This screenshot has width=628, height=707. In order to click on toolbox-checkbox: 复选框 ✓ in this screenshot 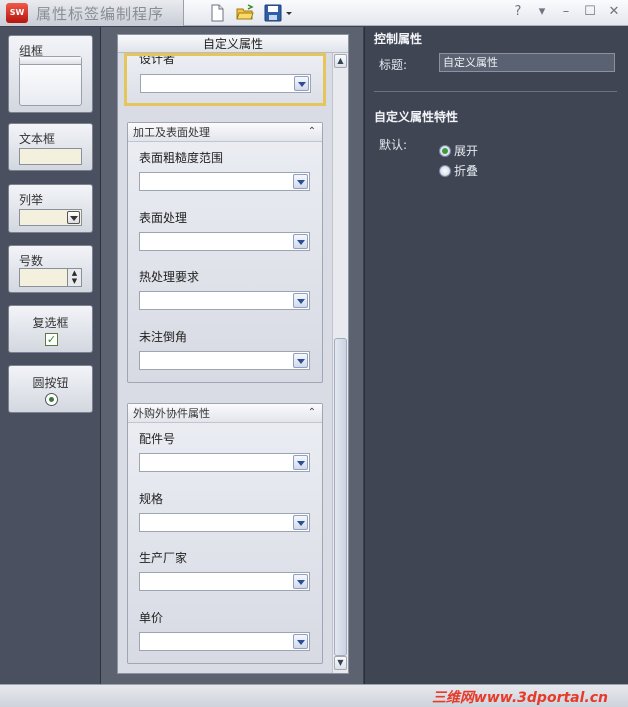, I will do `click(50, 329)`.